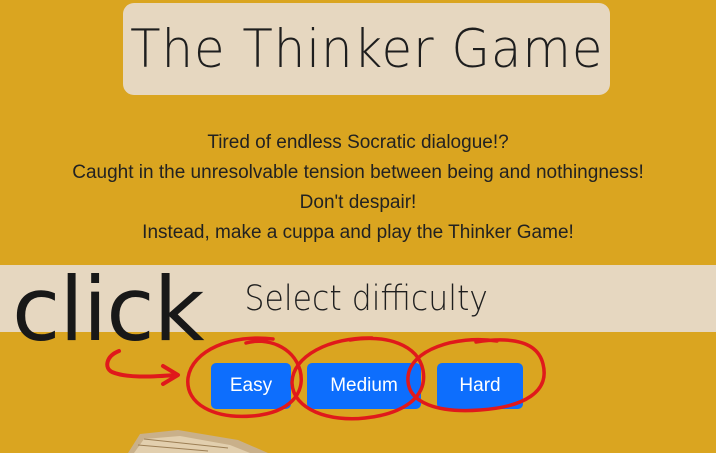 This screenshot has width=716, height=453. I want to click on title-banner: The Thinker Game, so click(366, 49).